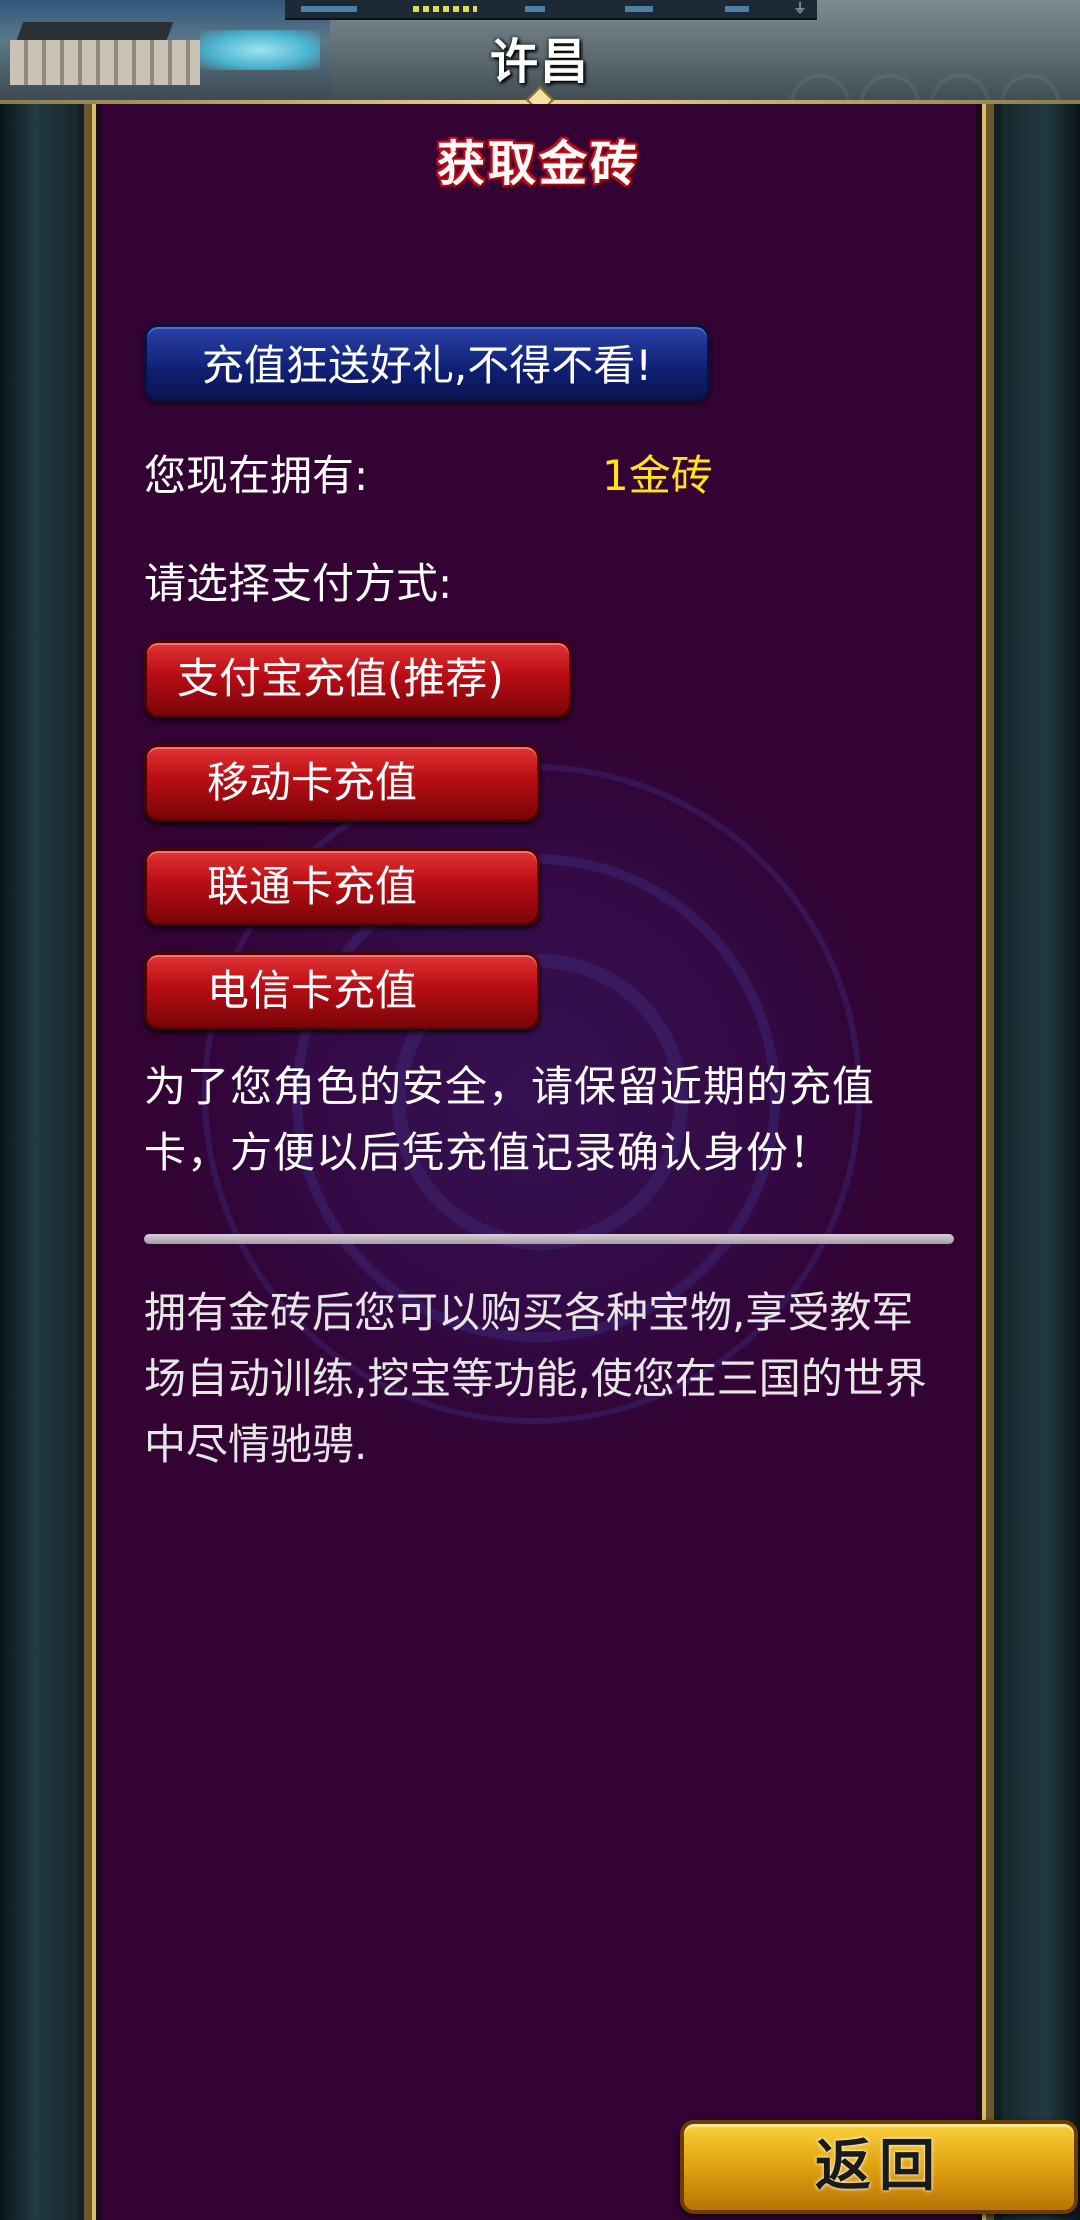 This screenshot has height=2220, width=1080. I want to click on balance-value: 1金砖, so click(657, 475).